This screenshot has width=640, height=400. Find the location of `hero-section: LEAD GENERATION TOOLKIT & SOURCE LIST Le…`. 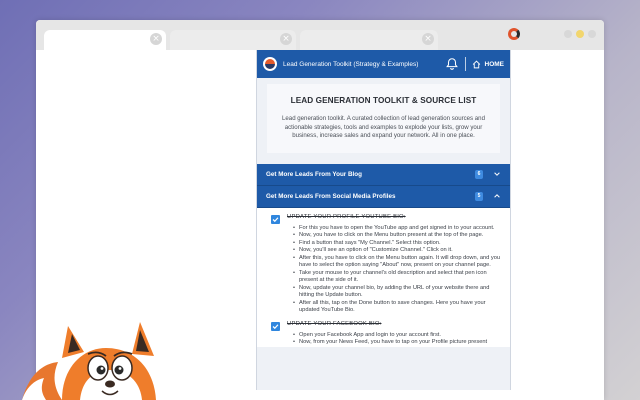

hero-section: LEAD GENERATION TOOLKIT & SOURCE LIST Le… is located at coordinates (383, 118).